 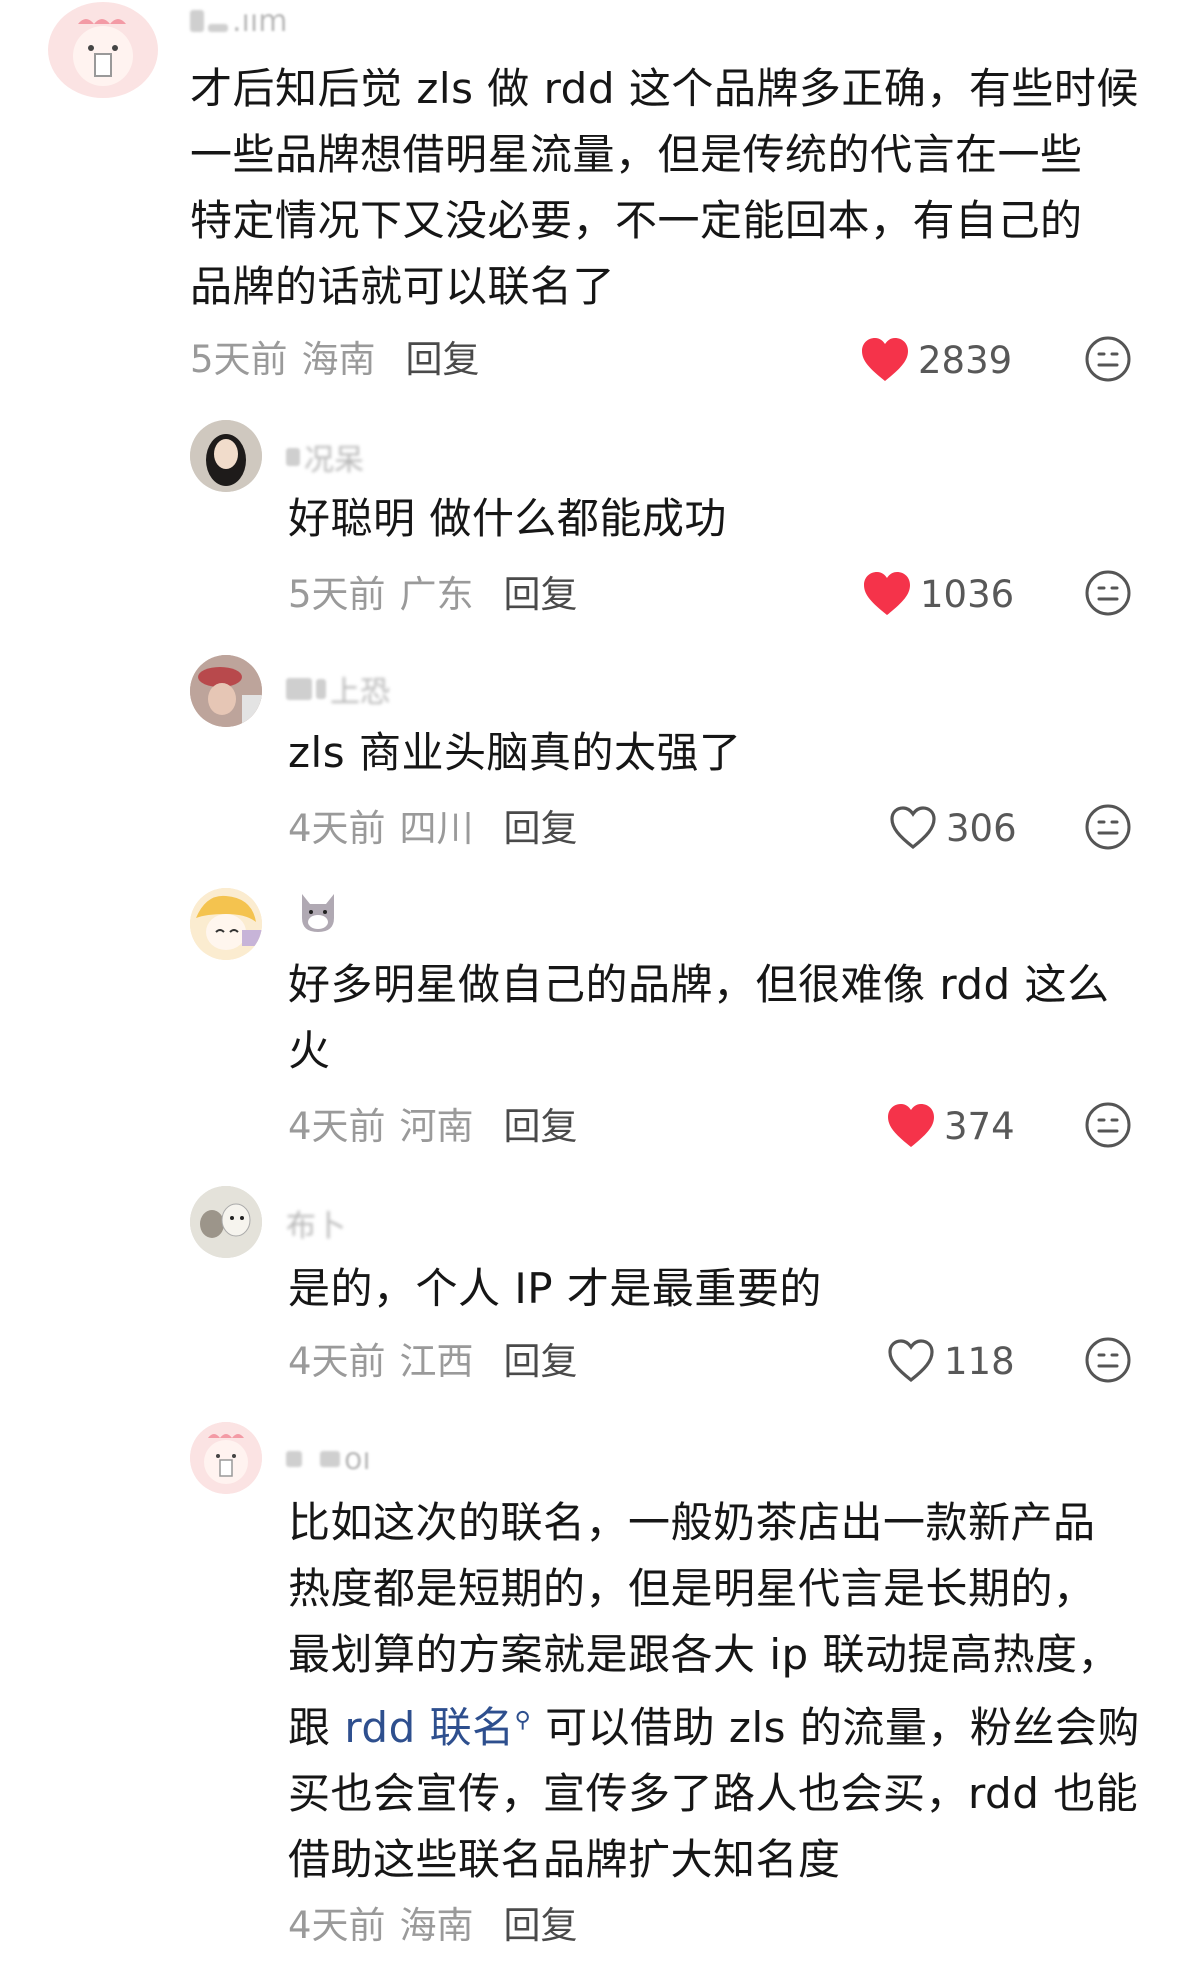 What do you see at coordinates (436, 594) in the screenshot?
I see `comment-location: 广东` at bounding box center [436, 594].